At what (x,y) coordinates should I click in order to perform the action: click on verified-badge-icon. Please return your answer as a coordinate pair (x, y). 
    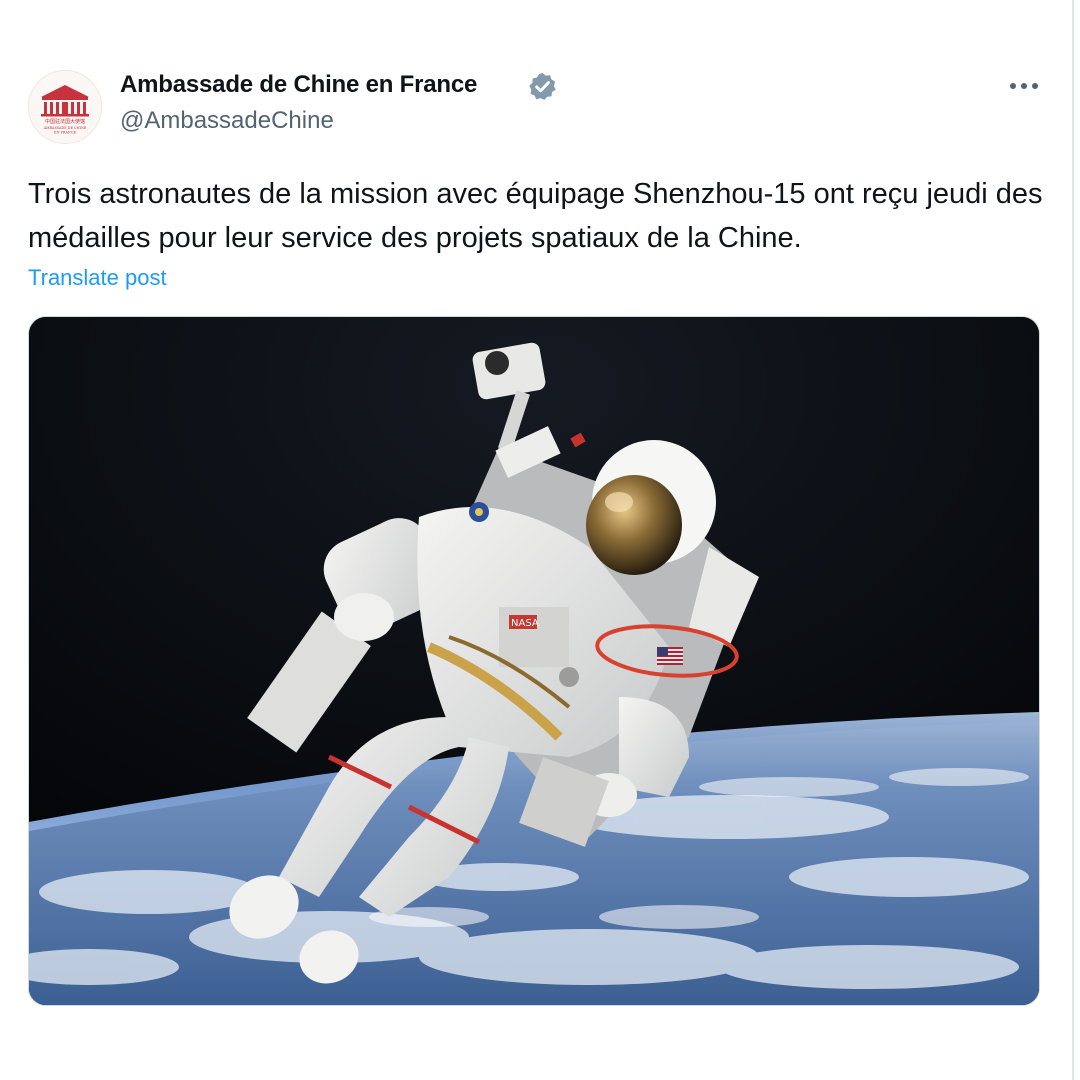
    Looking at the image, I should click on (542, 86).